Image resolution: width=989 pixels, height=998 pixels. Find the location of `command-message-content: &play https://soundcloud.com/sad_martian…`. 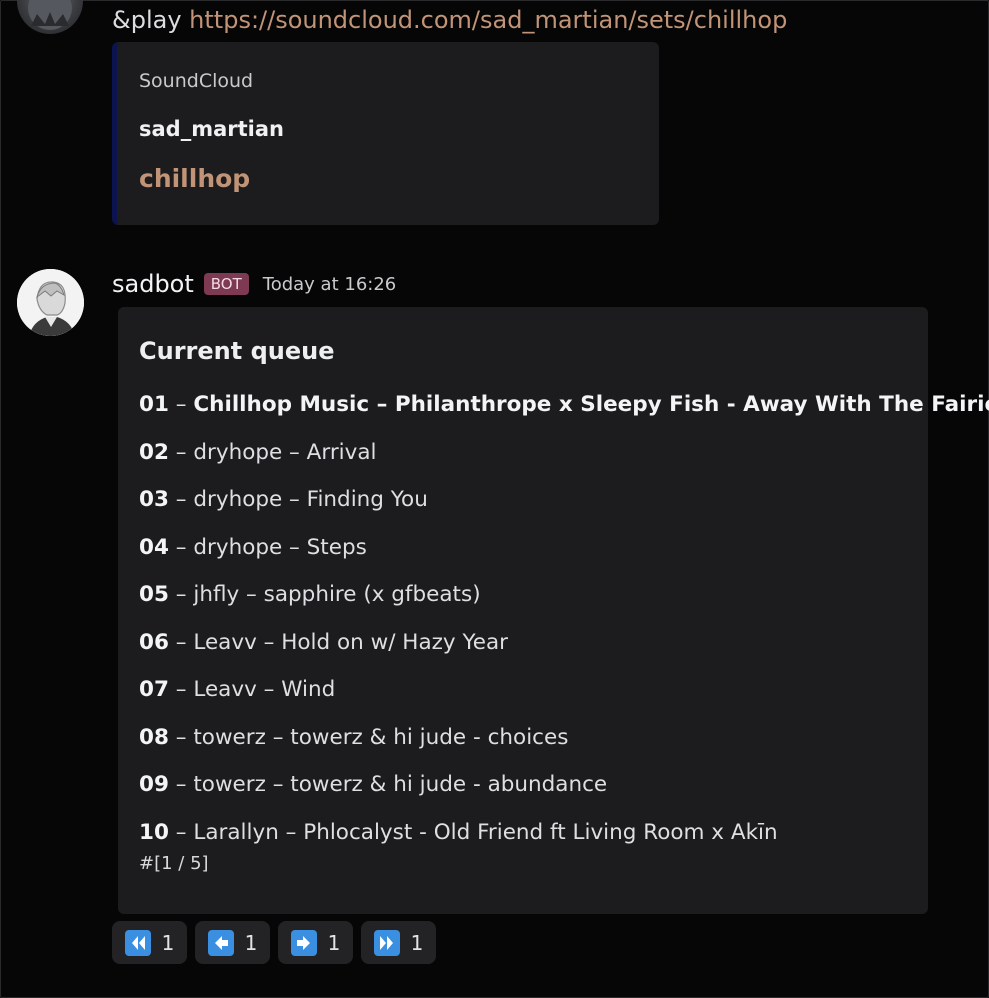

command-message-content: &play https://soundcloud.com/sad_martian… is located at coordinates (449, 20).